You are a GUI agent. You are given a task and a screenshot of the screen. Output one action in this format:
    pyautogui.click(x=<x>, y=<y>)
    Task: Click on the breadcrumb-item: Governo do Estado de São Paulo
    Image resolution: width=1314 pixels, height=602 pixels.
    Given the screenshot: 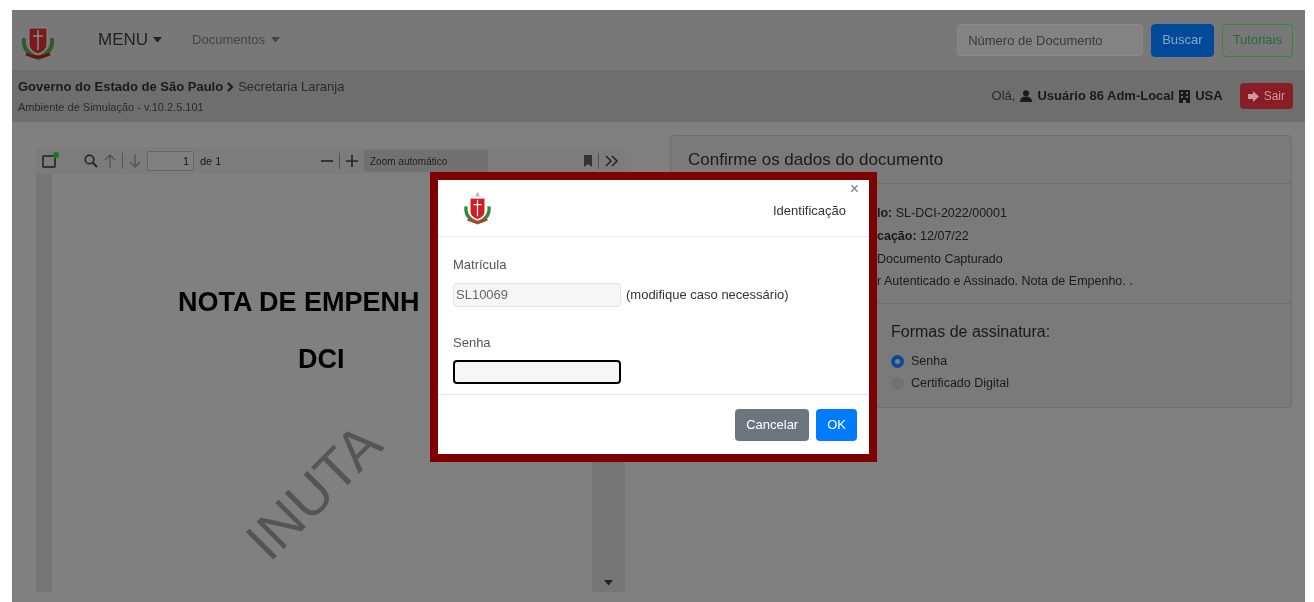 What is the action you would take?
    pyautogui.click(x=121, y=87)
    